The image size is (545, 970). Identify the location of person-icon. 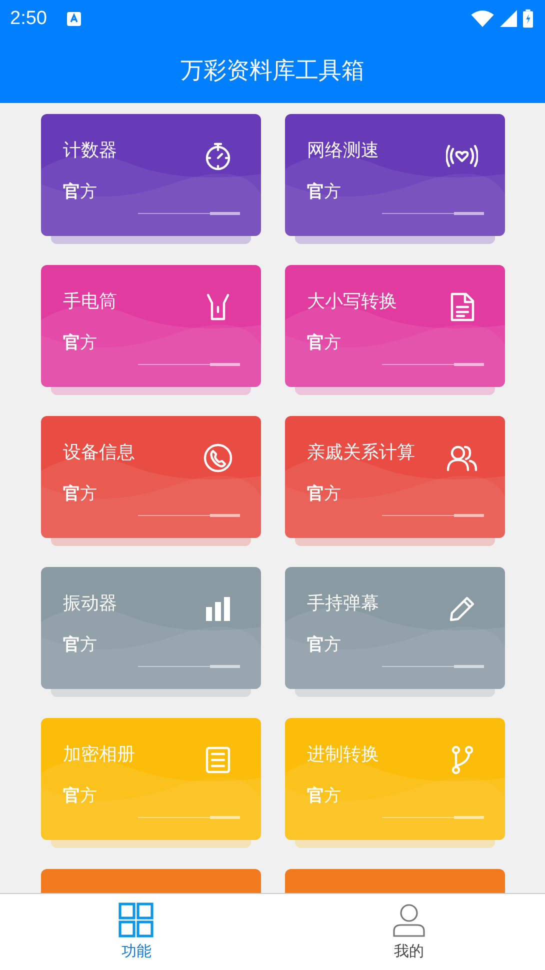
(408, 920).